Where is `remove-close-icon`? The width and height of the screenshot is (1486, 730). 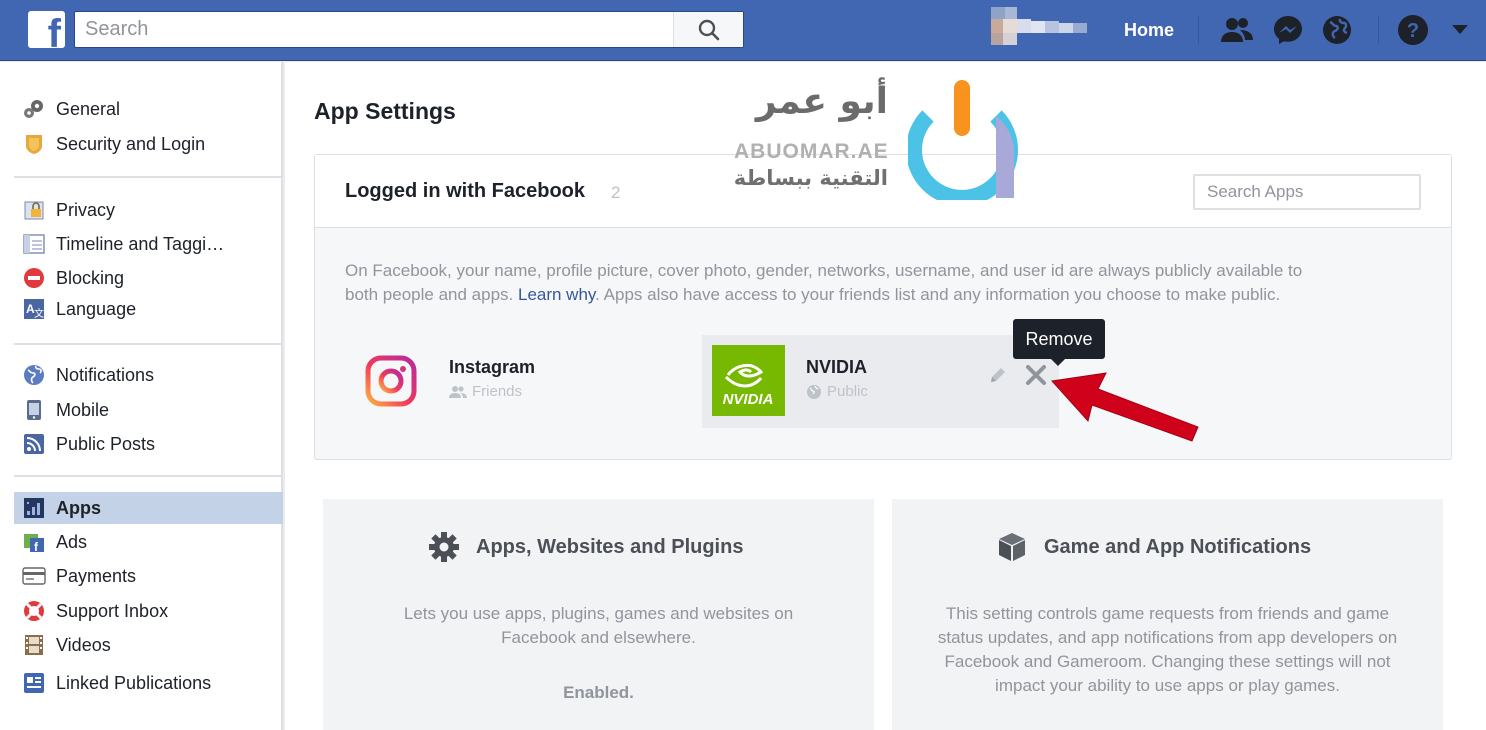
remove-close-icon is located at coordinates (1036, 377).